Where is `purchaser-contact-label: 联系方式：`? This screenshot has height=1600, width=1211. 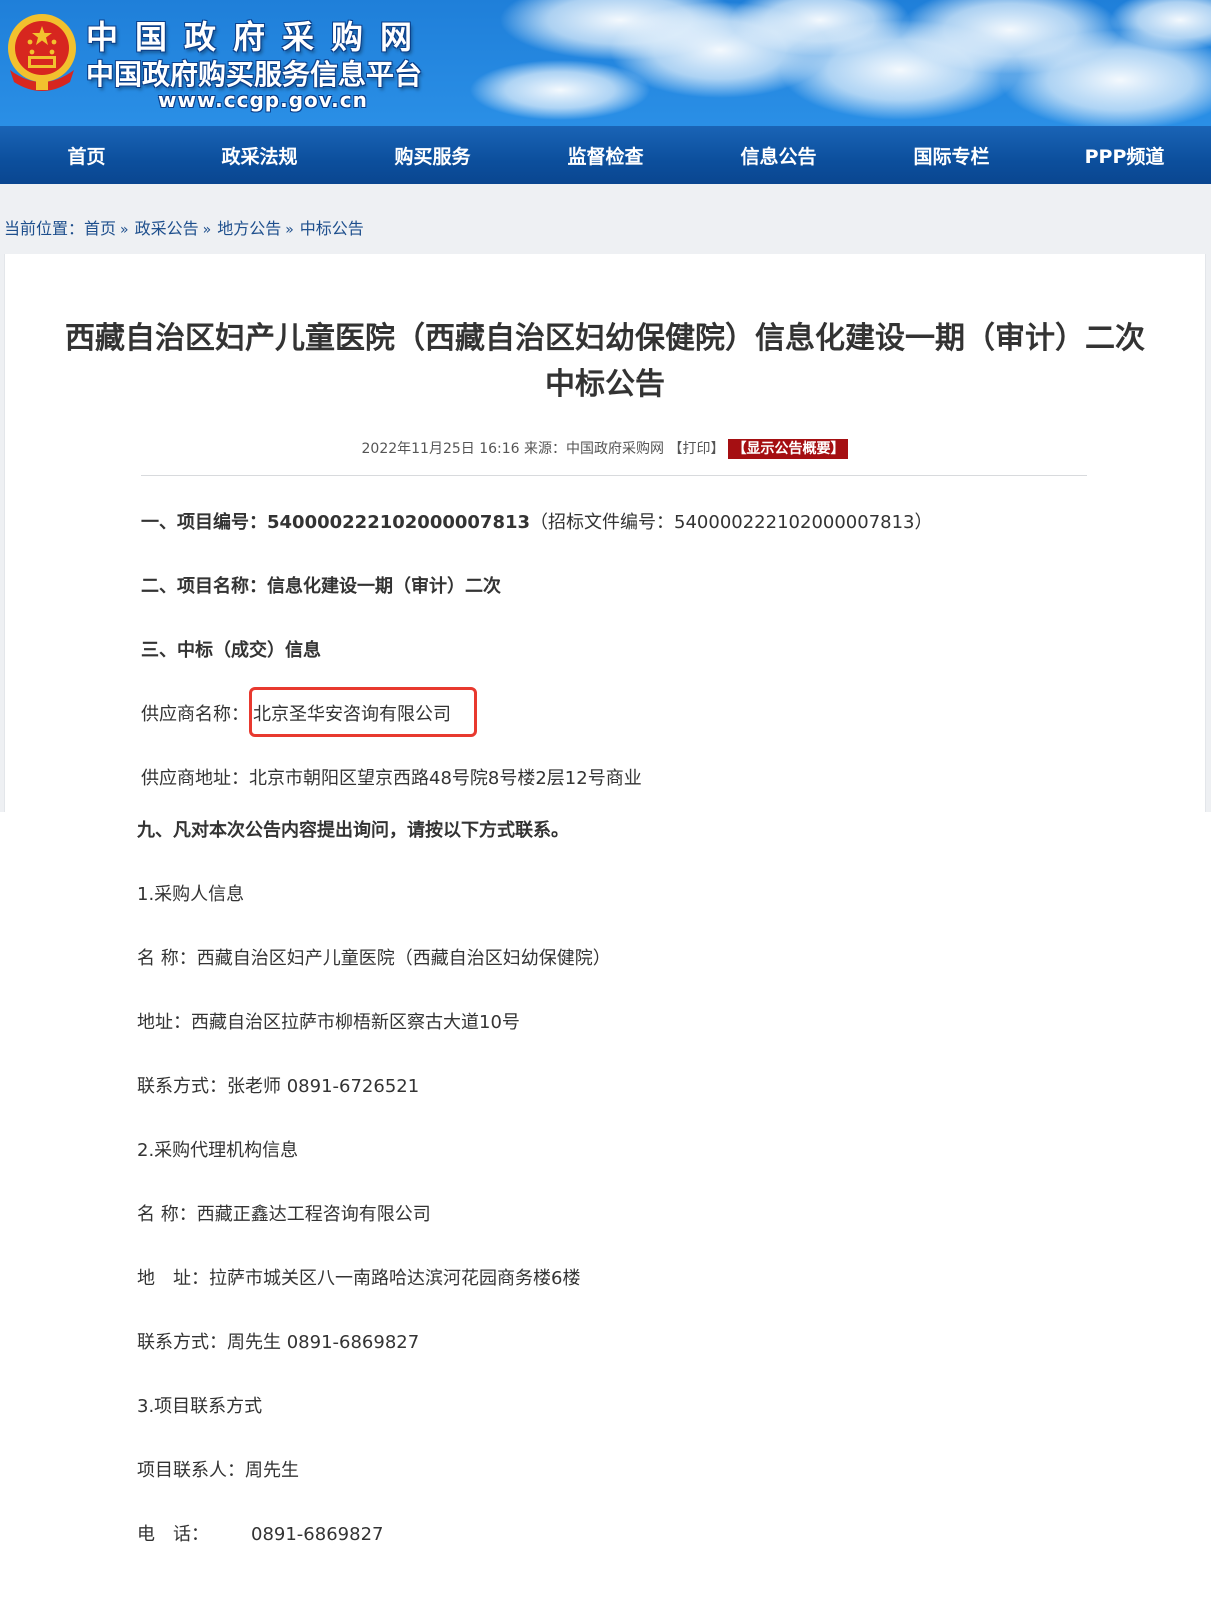
purchaser-contact-label: 联系方式： is located at coordinates (182, 1086).